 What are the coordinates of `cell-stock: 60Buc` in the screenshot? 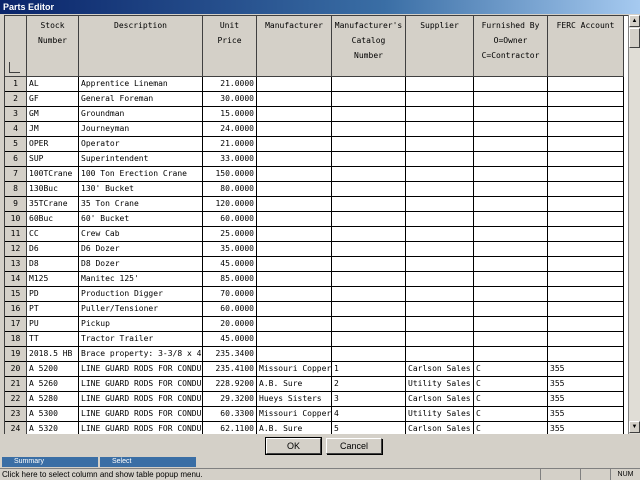 It's located at (53, 219).